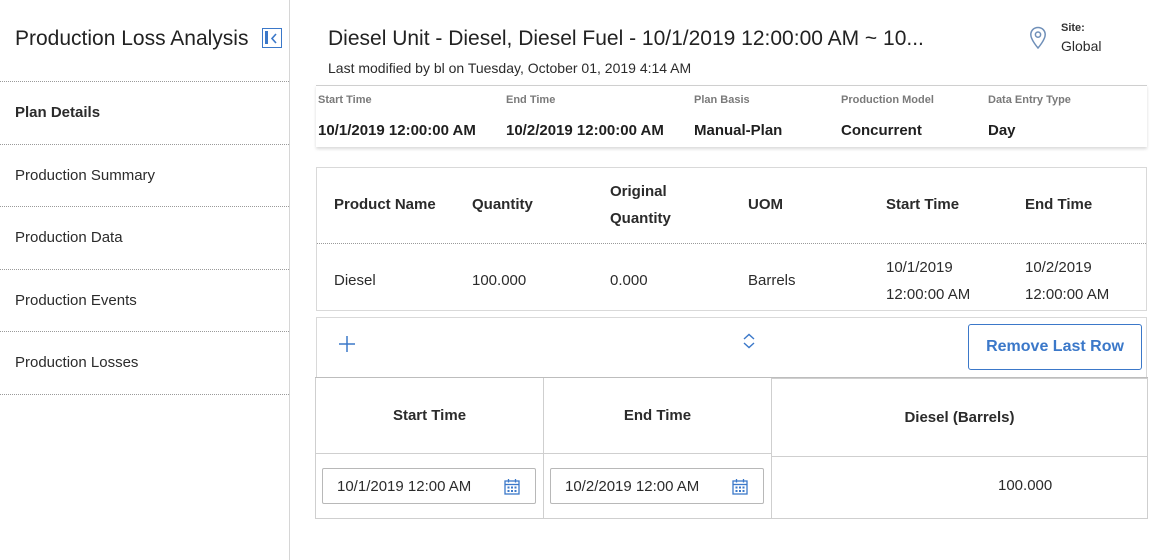 This screenshot has height=560, width=1172. I want to click on sidebar-item-production-data: Production Data, so click(144, 238).